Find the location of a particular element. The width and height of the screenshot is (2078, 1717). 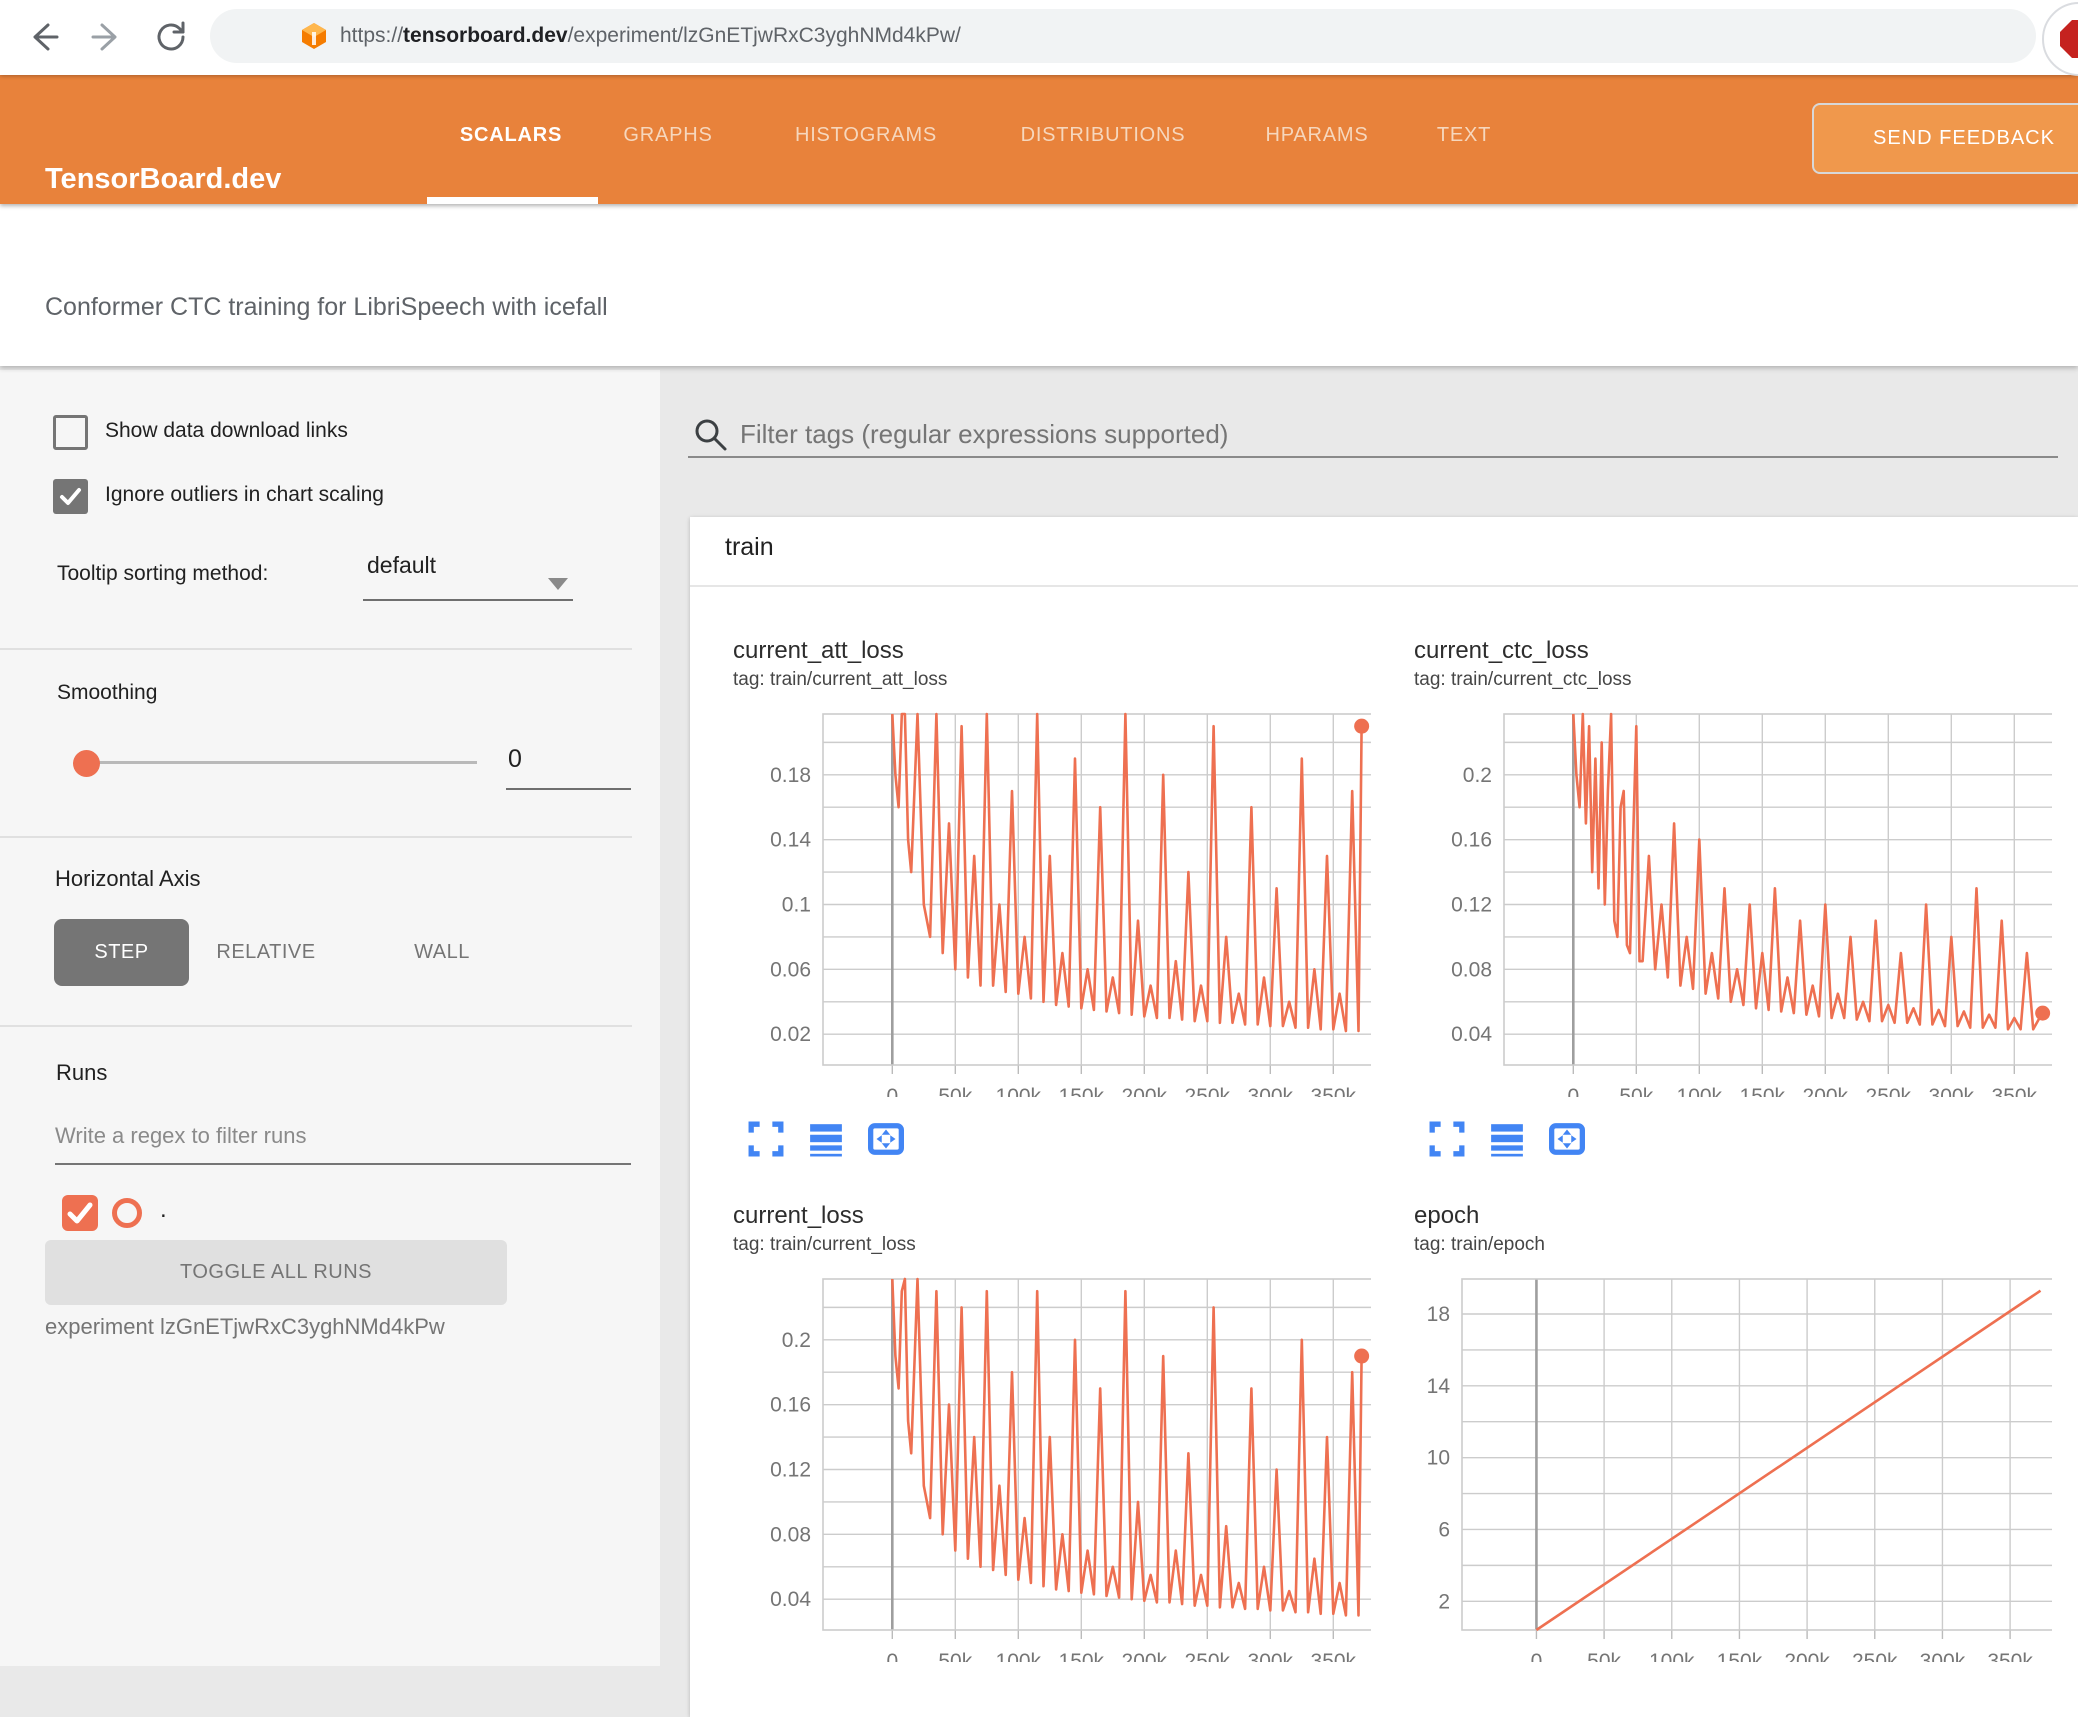

tab-hparams: HPARAMS is located at coordinates (1316, 135).